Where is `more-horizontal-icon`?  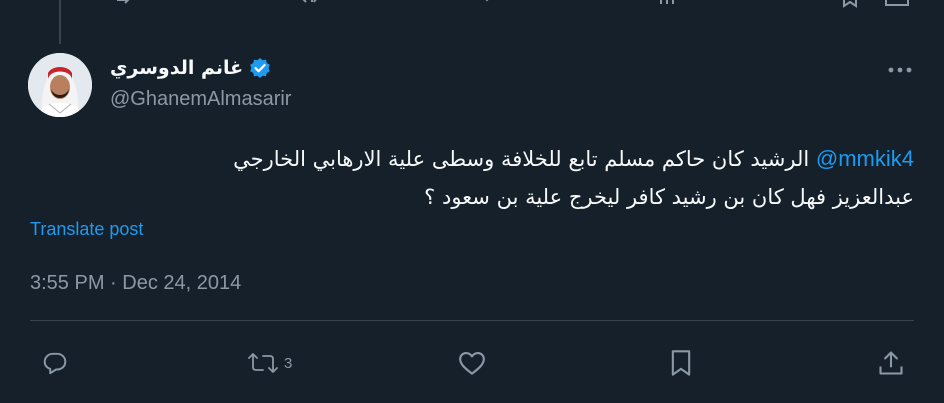 more-horizontal-icon is located at coordinates (900, 70).